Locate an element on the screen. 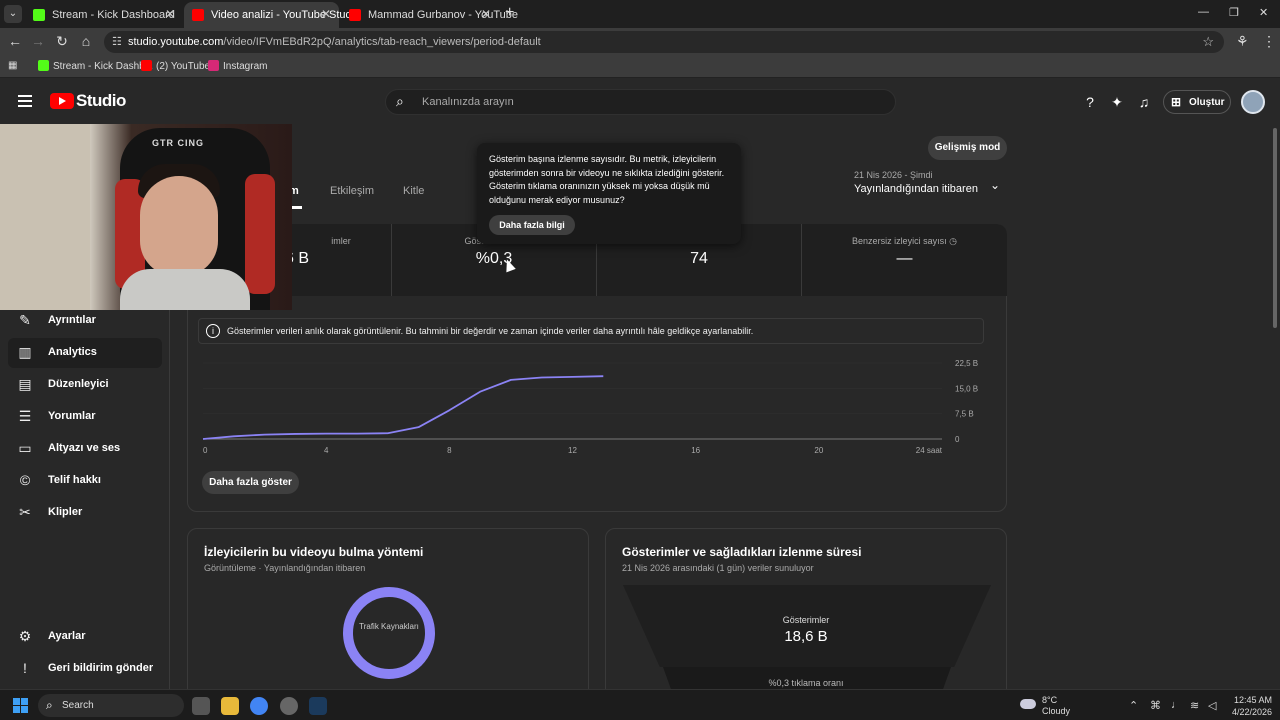  show-more-button: Daha fazla göster is located at coordinates (250, 482).